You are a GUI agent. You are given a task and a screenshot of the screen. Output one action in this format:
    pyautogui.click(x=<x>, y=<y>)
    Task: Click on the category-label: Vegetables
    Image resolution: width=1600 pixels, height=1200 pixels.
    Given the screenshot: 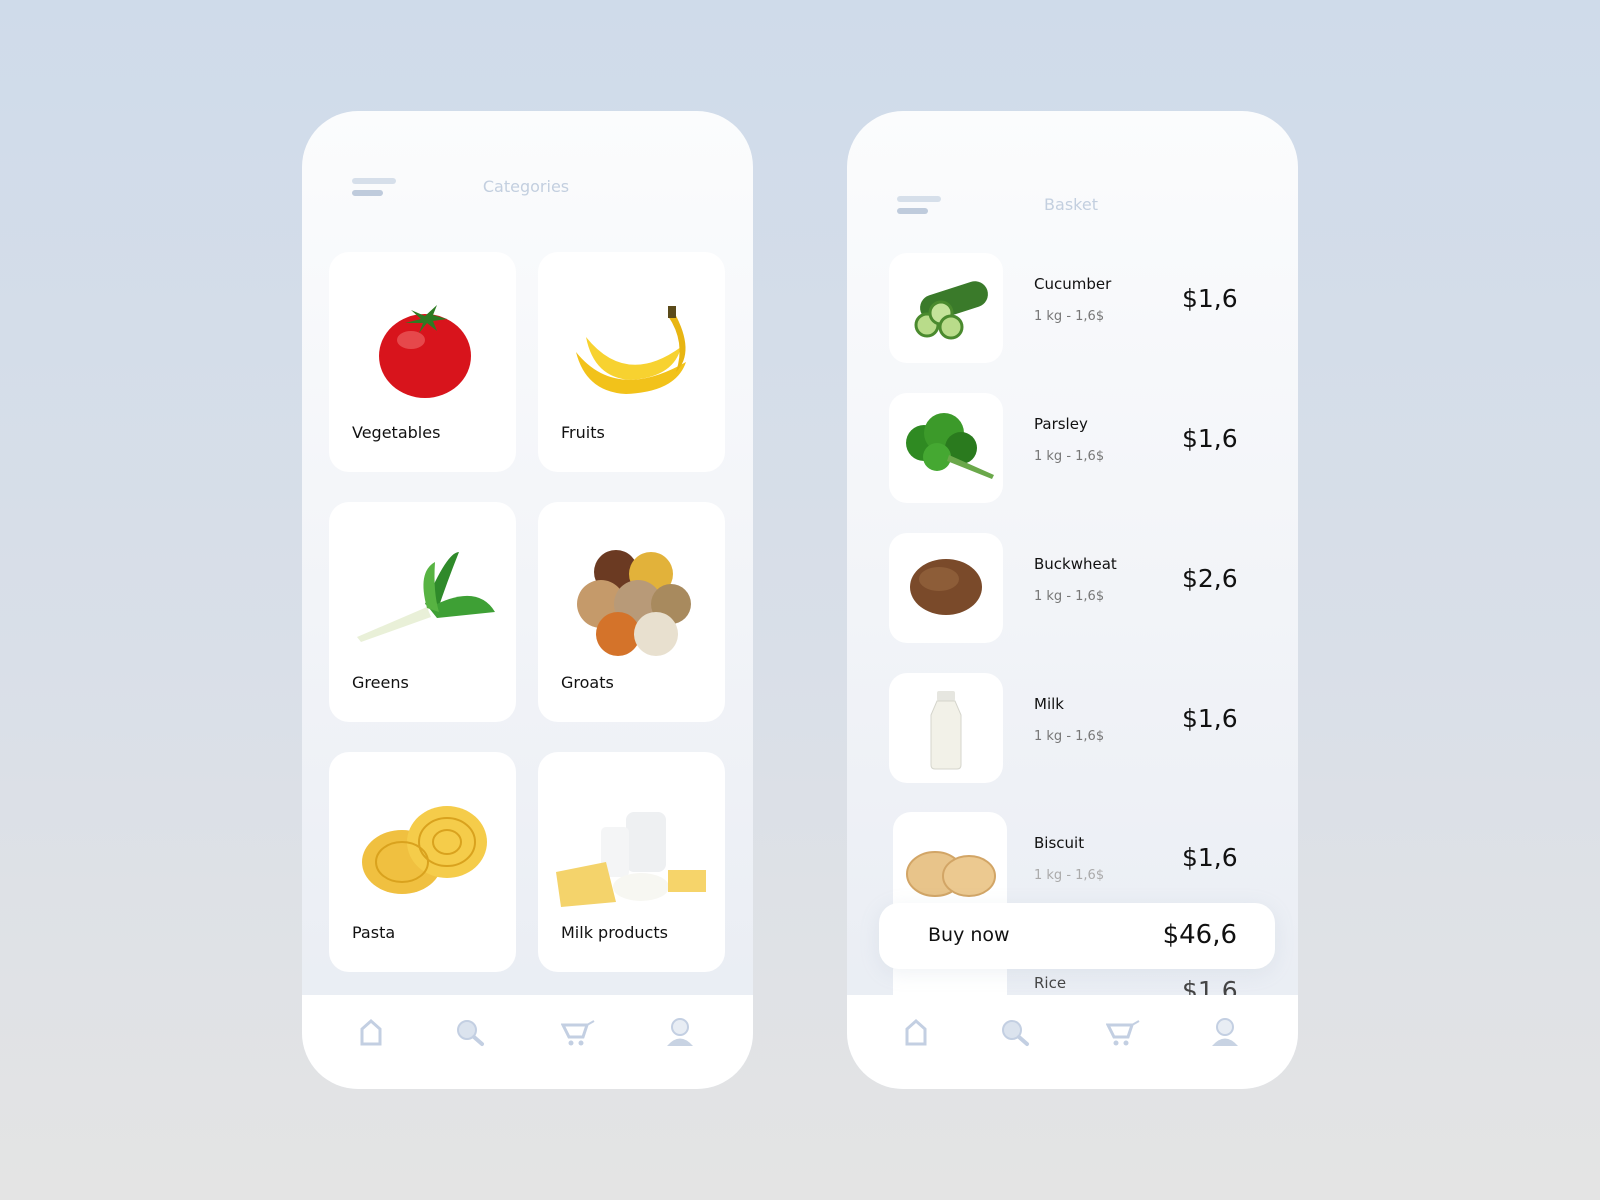 What is the action you would take?
    pyautogui.click(x=396, y=432)
    